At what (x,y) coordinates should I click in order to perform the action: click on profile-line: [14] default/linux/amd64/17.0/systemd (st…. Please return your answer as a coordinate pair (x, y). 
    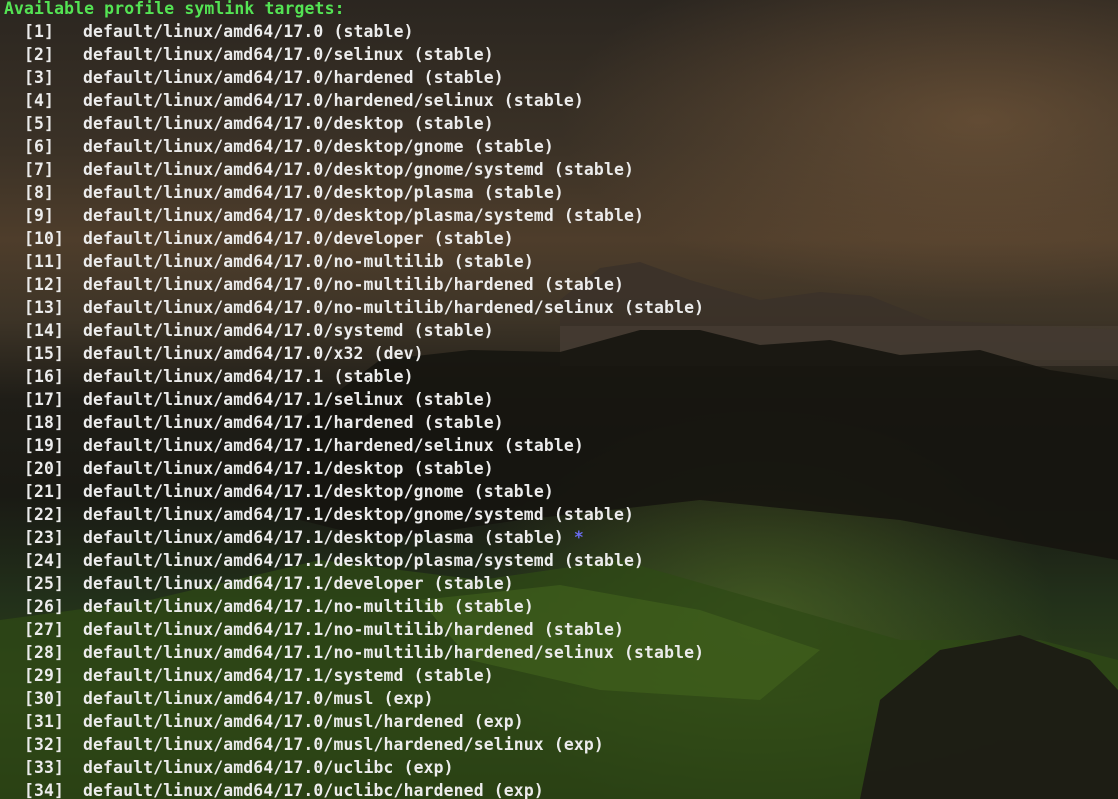
    Looking at the image, I should click on (354, 330).